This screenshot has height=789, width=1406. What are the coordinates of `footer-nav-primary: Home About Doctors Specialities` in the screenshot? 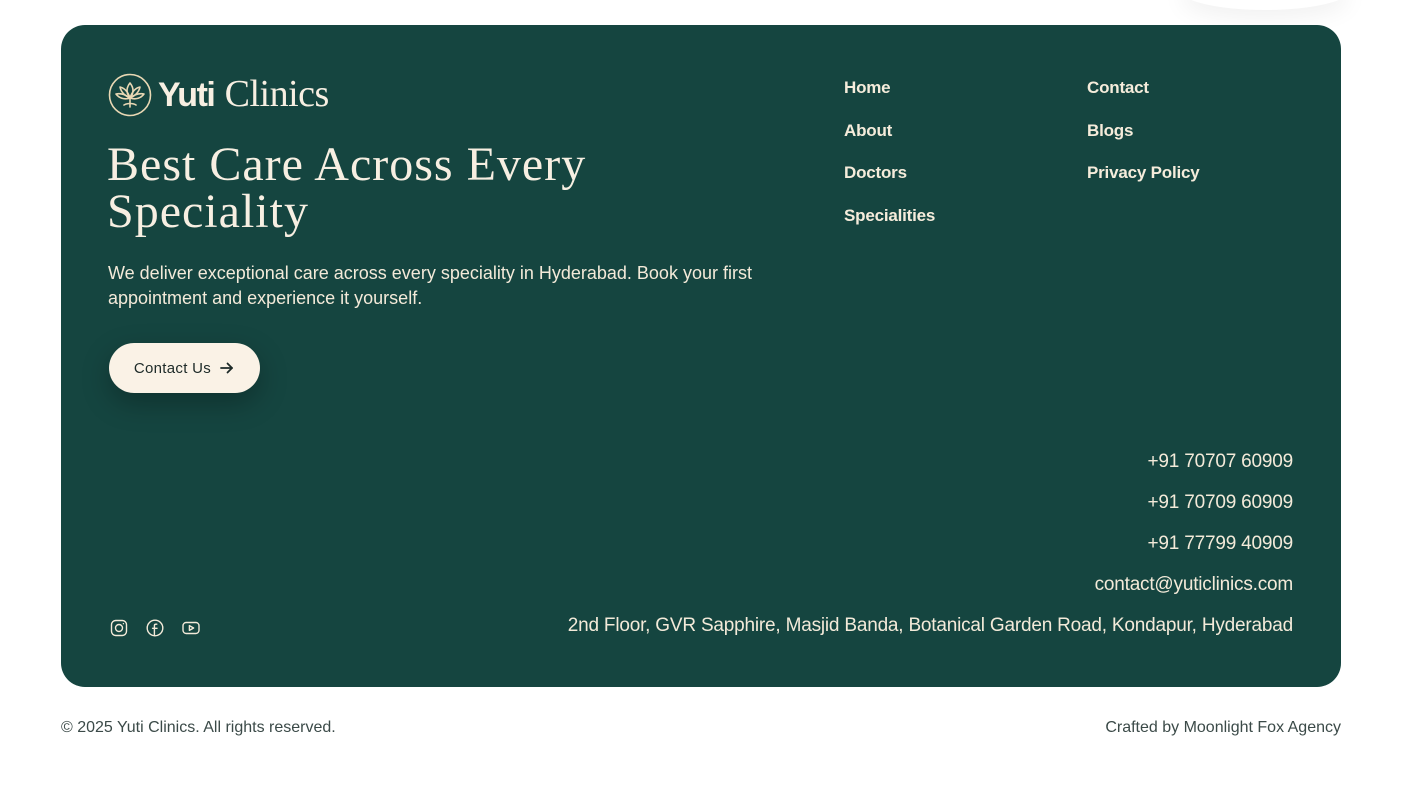 It's located at (889, 163).